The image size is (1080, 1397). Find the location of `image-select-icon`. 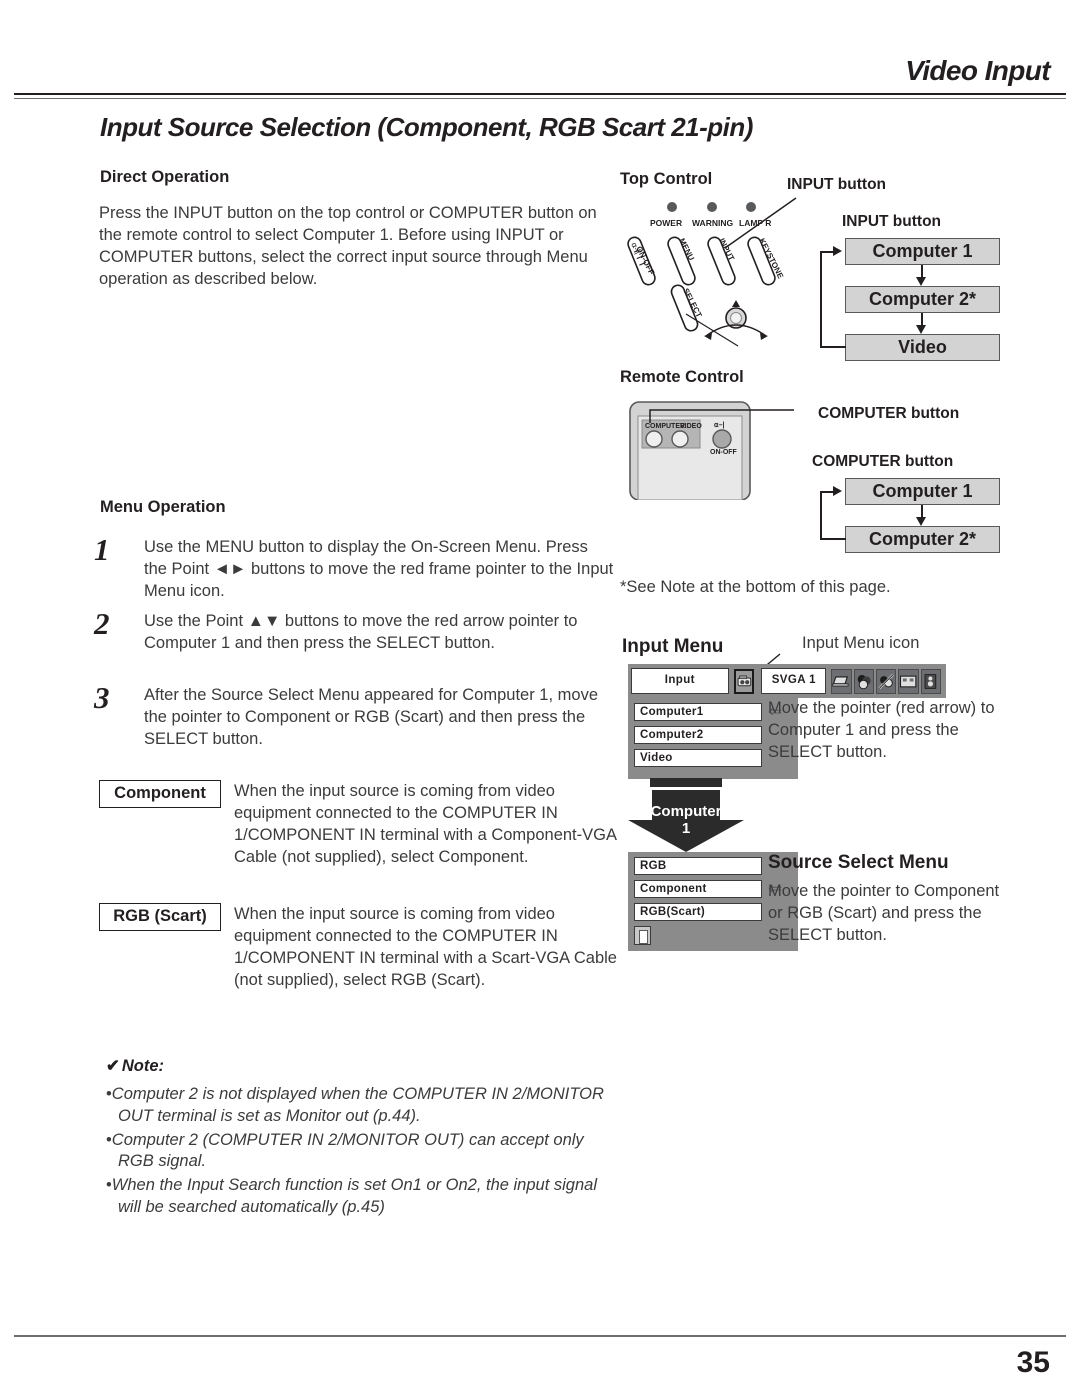

image-select-icon is located at coordinates (886, 681).